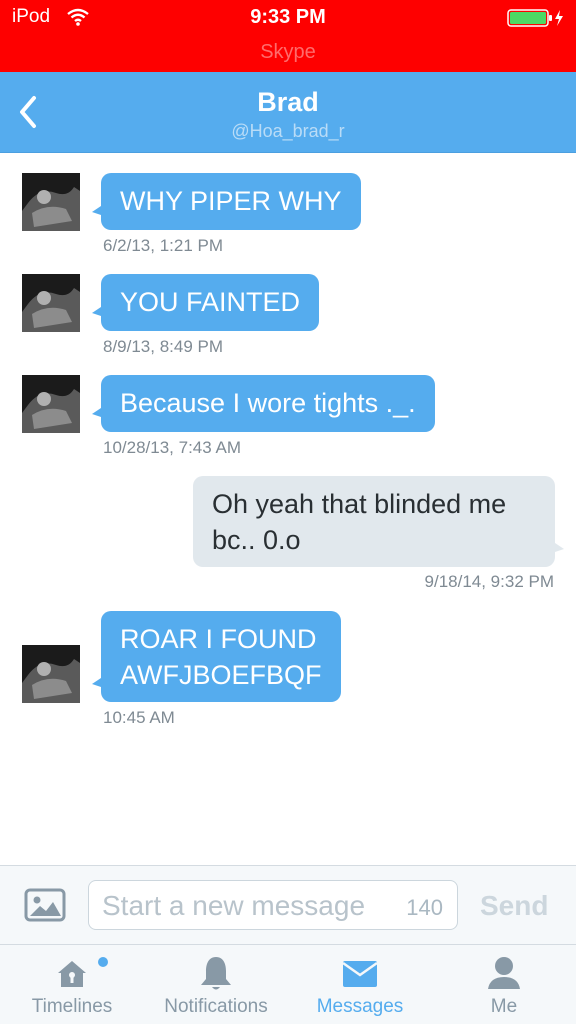 The width and height of the screenshot is (576, 1024). What do you see at coordinates (216, 973) in the screenshot?
I see `bell-icon` at bounding box center [216, 973].